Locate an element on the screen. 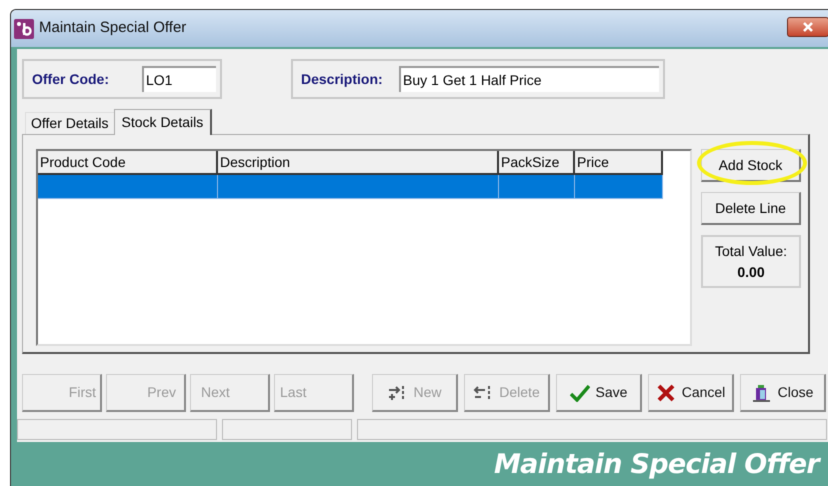  offer-code-label: Offer Code: is located at coordinates (71, 79).